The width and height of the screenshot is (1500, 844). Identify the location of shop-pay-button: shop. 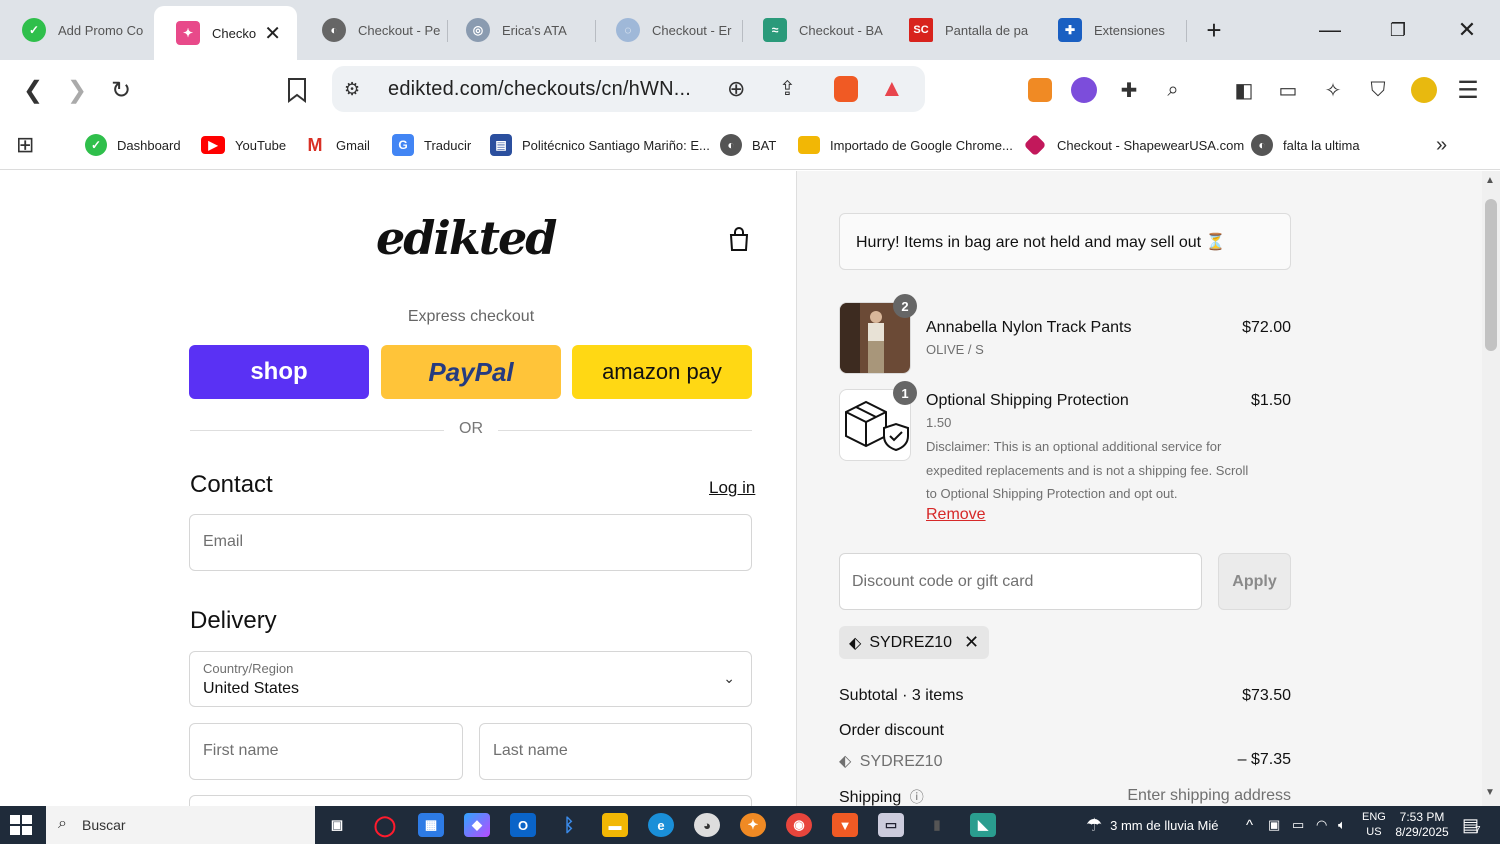
(279, 372).